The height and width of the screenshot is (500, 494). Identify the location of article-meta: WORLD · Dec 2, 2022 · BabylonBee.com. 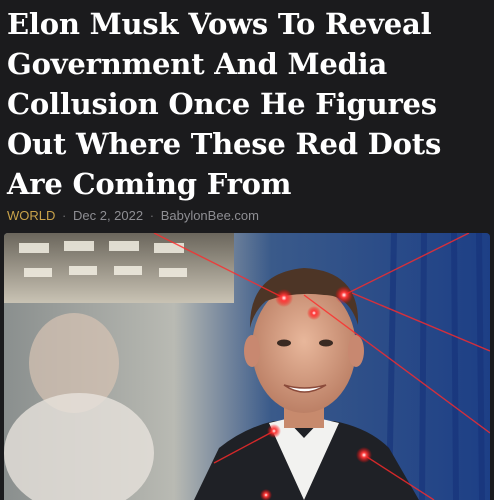
(133, 215).